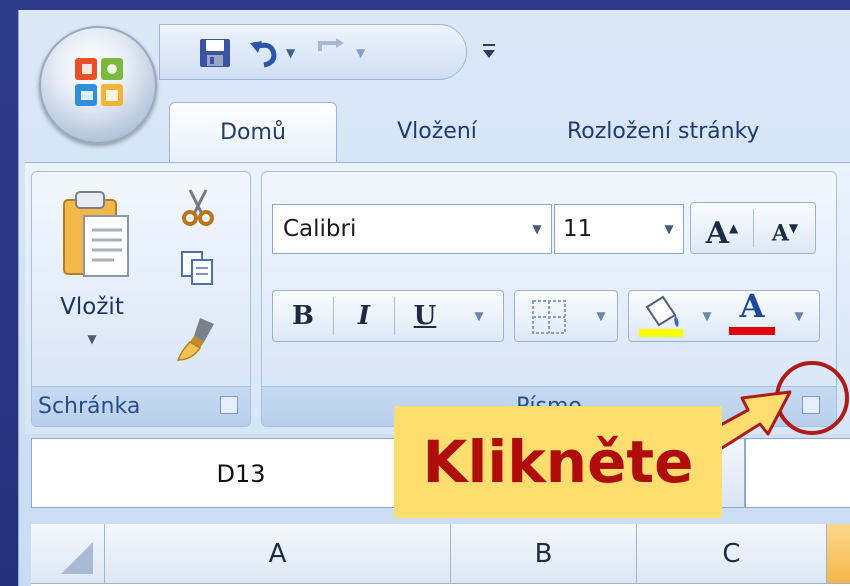 The image size is (850, 586). I want to click on font-style-buttons: B I U ▼, so click(388, 316).